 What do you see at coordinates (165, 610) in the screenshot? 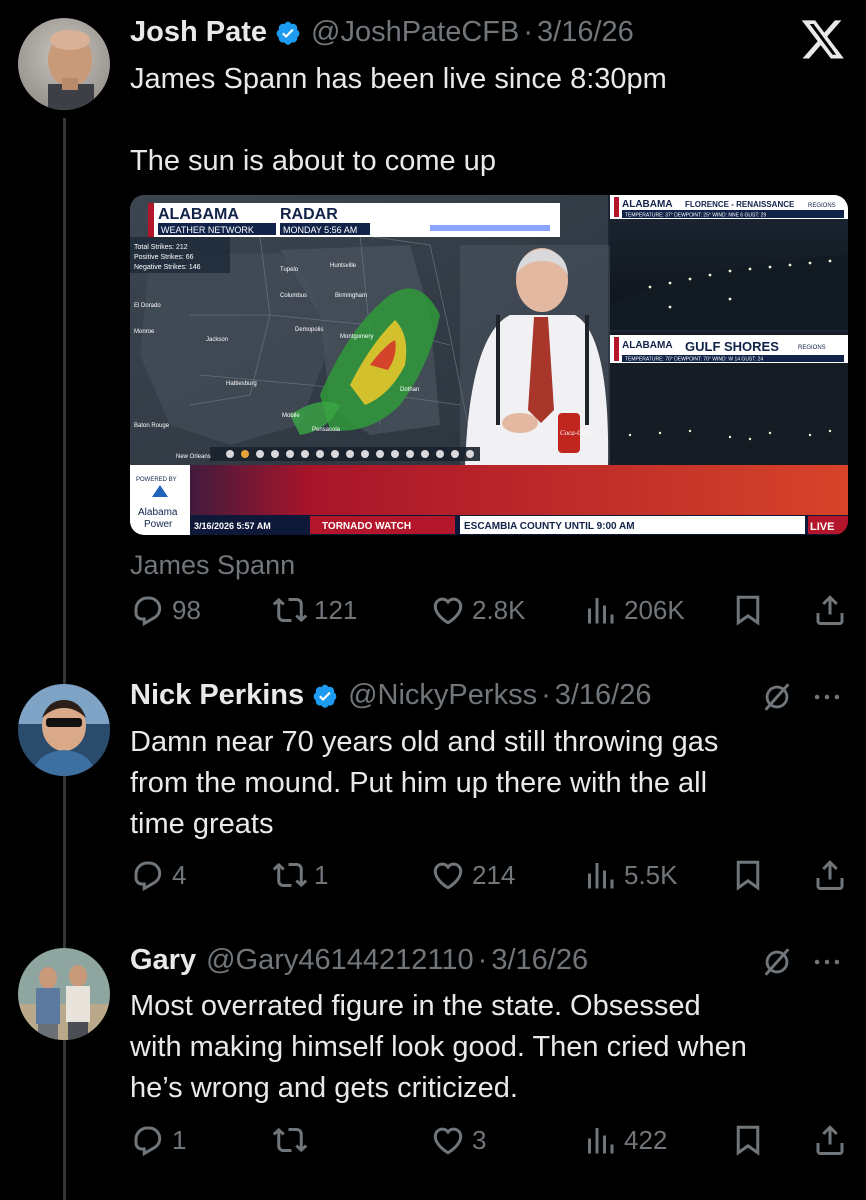
I see `reply-button: 98` at bounding box center [165, 610].